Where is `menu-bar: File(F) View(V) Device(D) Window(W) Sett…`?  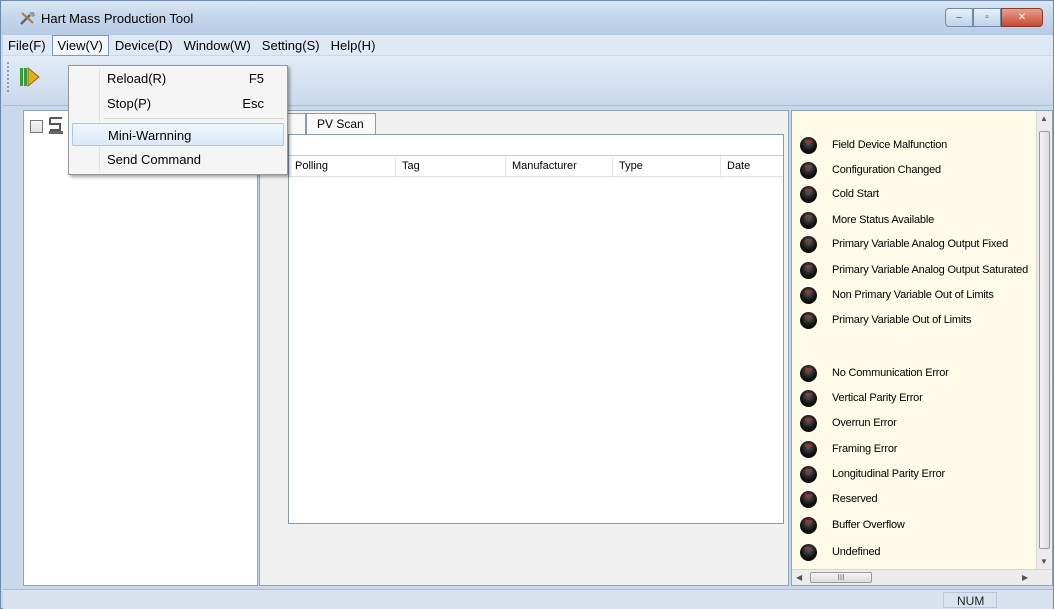 menu-bar: File(F) View(V) Device(D) Window(W) Sett… is located at coordinates (528, 45).